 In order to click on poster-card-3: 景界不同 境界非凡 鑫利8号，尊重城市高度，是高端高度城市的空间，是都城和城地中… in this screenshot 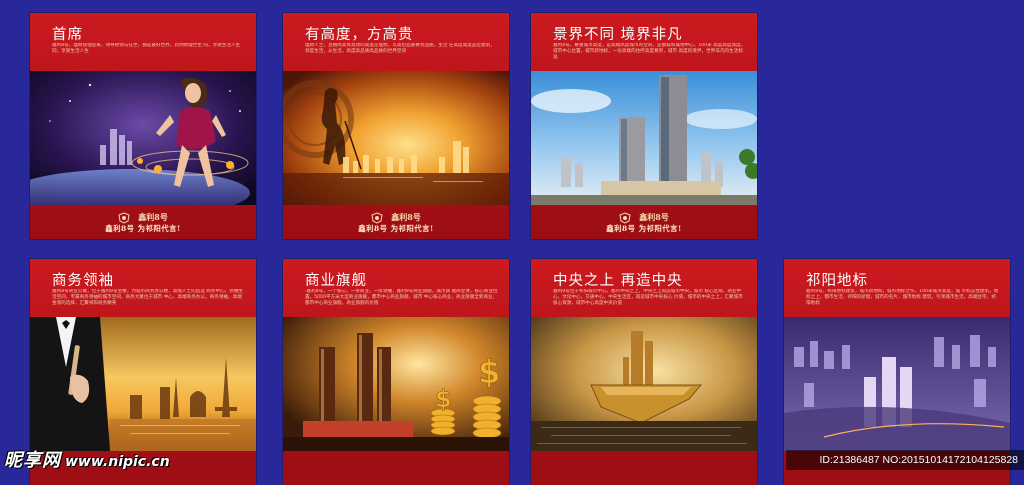, I will do `click(644, 126)`.